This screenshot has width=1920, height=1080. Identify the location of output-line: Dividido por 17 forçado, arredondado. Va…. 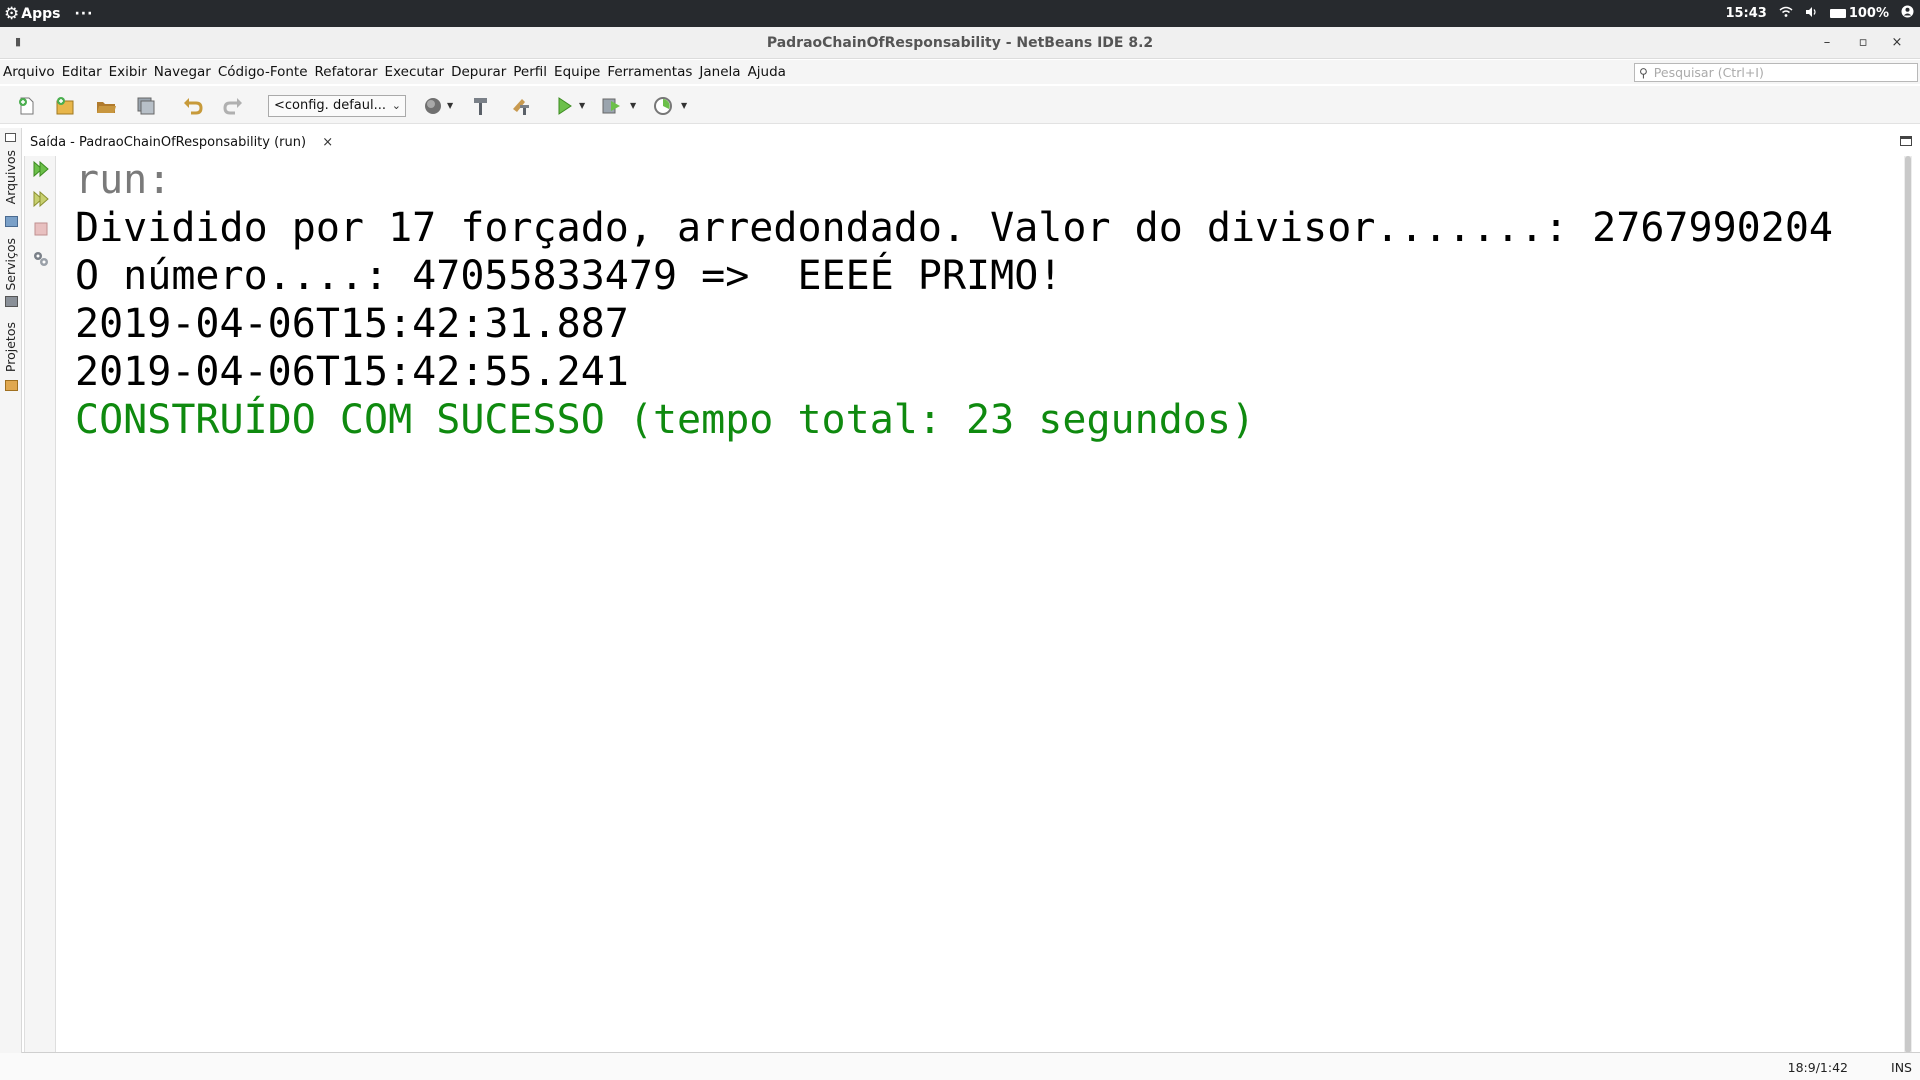
(954, 228).